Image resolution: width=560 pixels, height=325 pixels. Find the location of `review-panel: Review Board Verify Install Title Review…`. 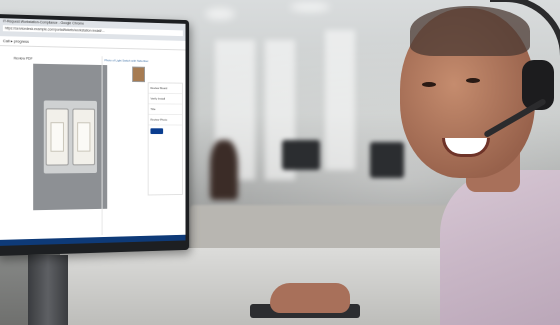

review-panel: Review Board Verify Install Title Review… is located at coordinates (165, 139).